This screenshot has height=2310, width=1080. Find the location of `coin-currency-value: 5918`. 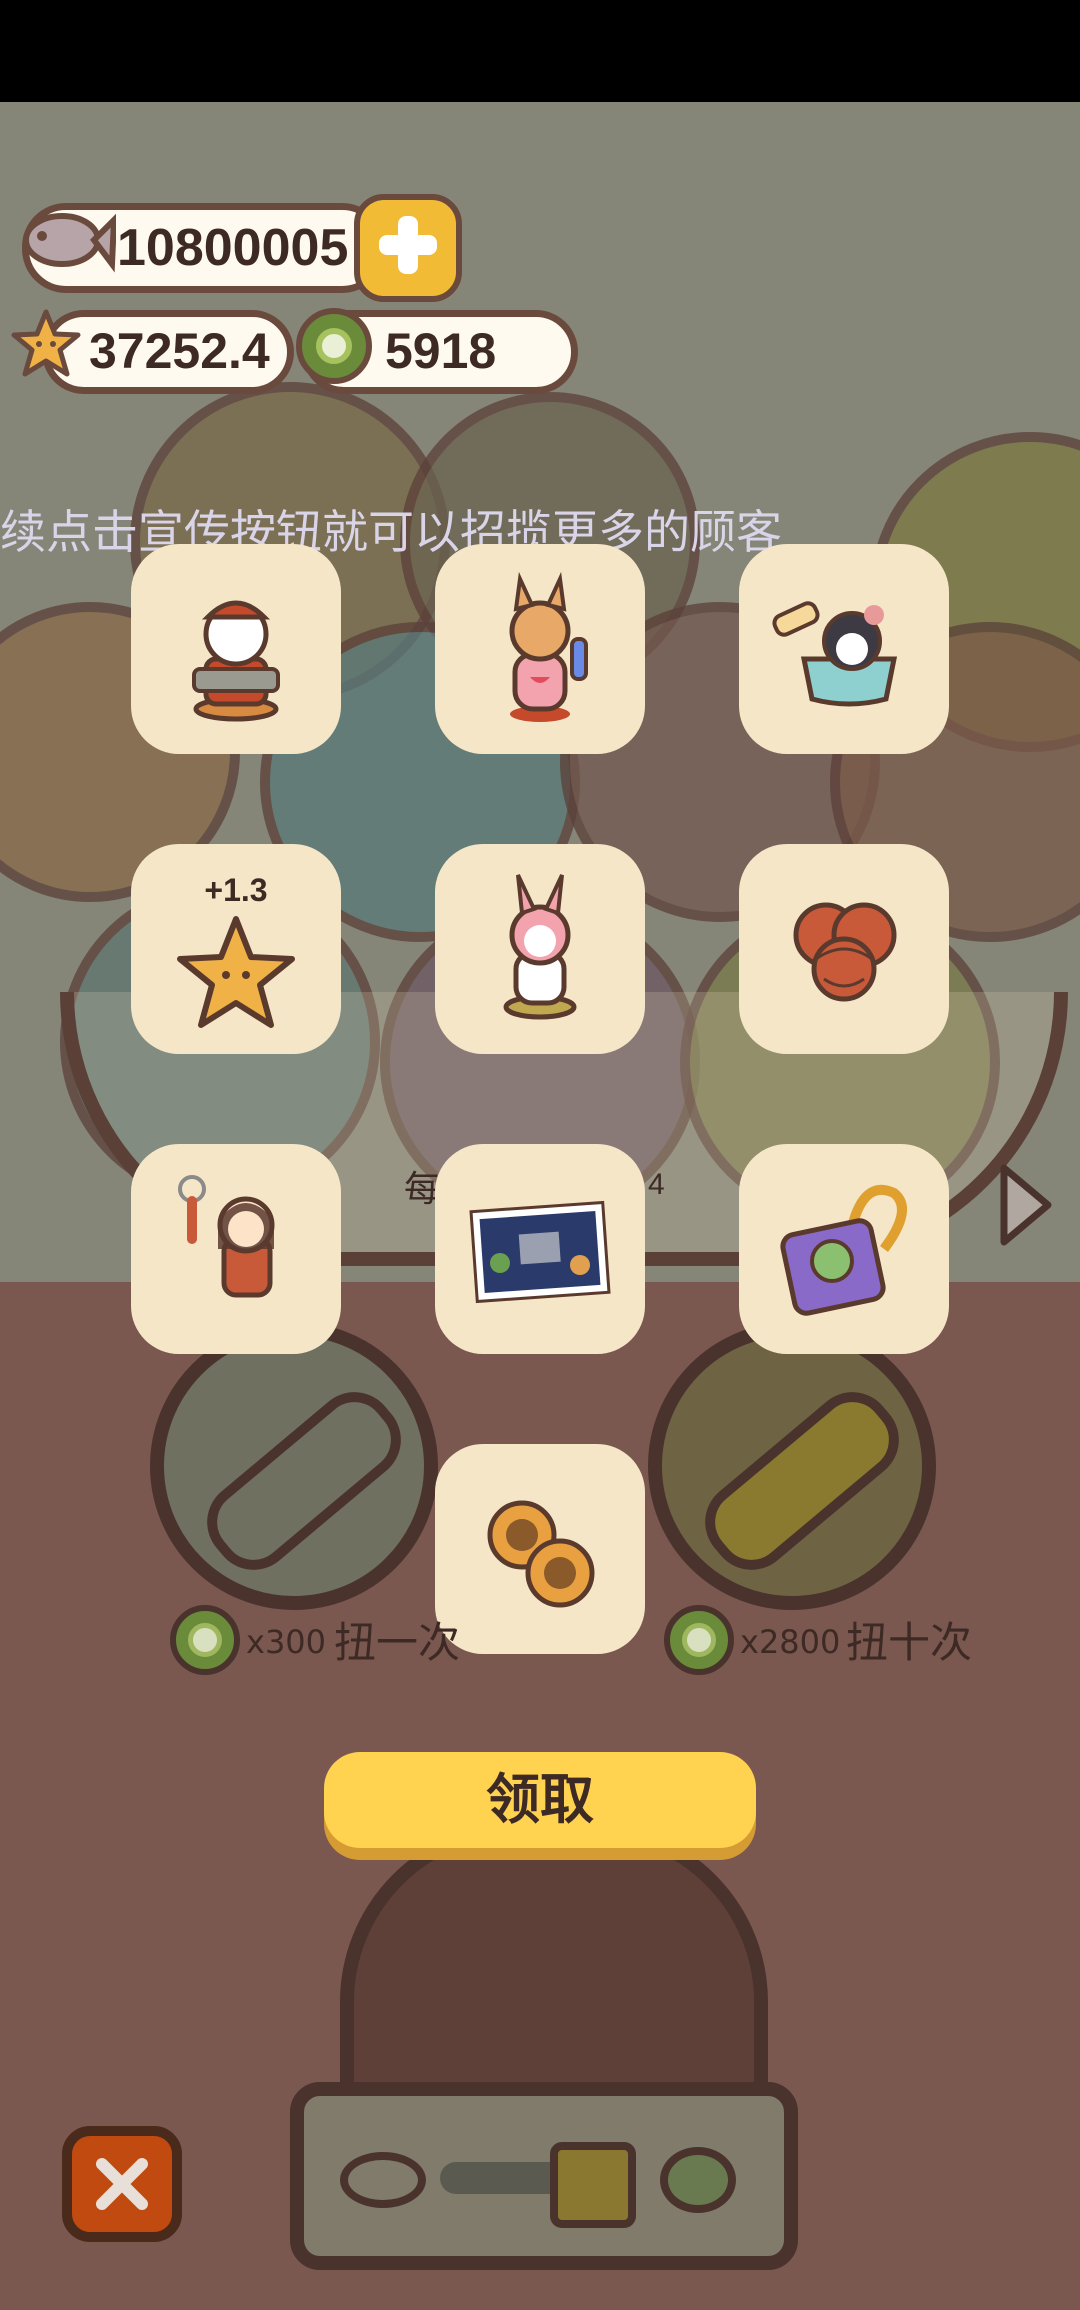

coin-currency-value: 5918 is located at coordinates (441, 351).